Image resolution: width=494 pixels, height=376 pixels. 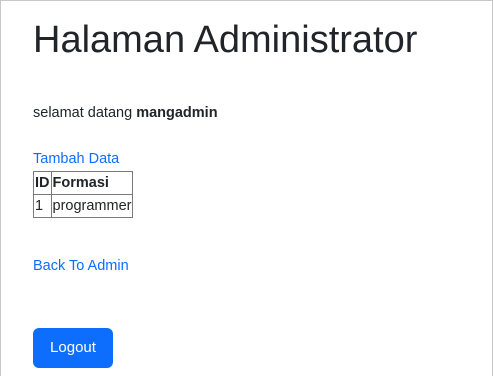 I want to click on welcome-username: mangadmin, so click(x=177, y=113).